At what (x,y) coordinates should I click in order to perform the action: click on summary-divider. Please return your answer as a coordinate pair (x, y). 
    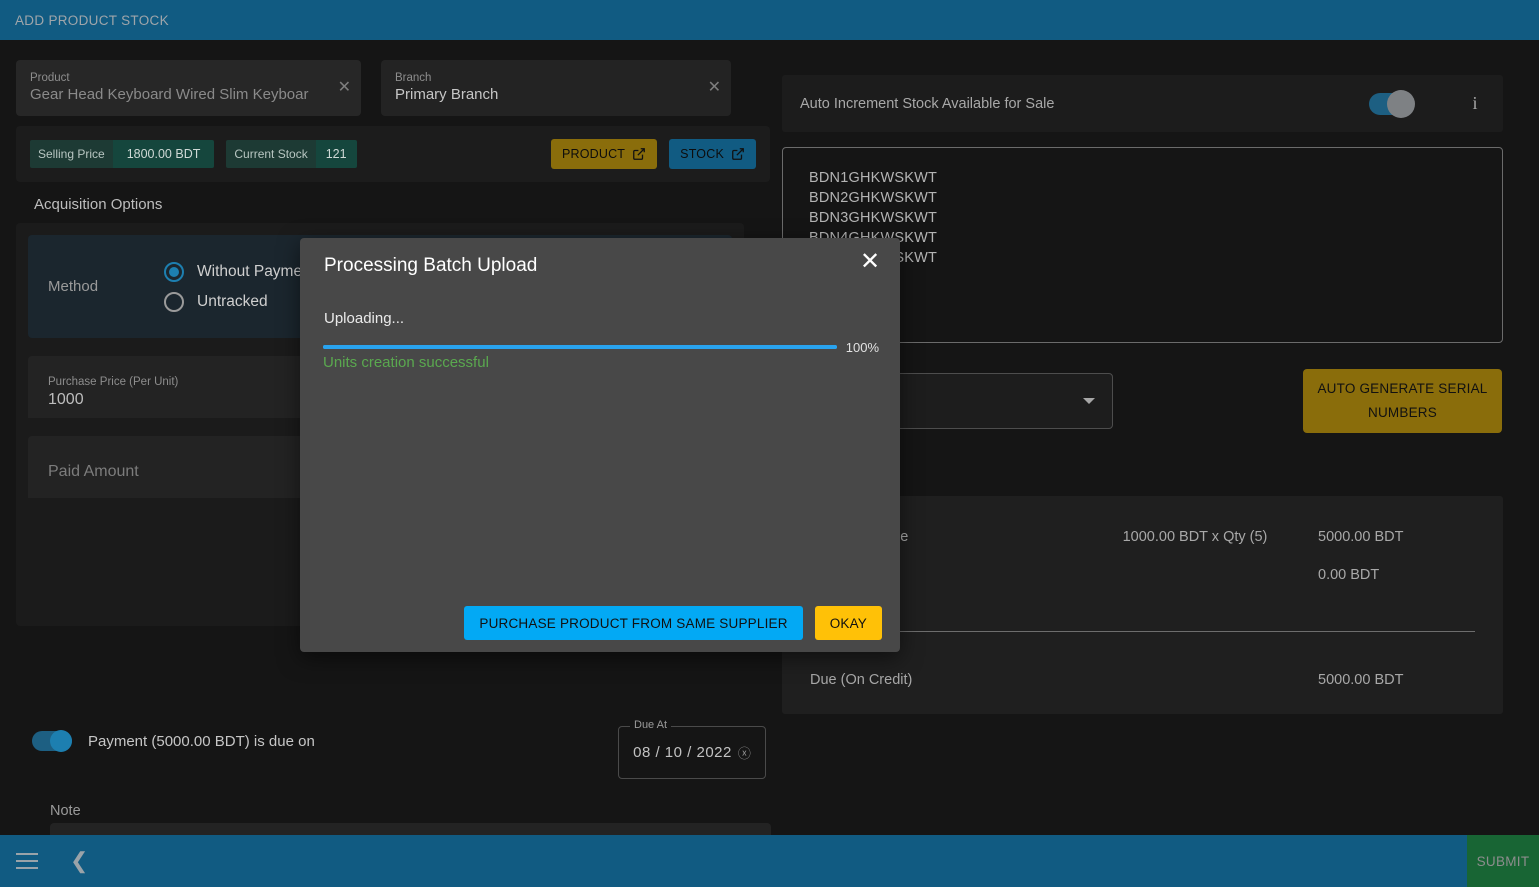
    Looking at the image, I should click on (1142, 631).